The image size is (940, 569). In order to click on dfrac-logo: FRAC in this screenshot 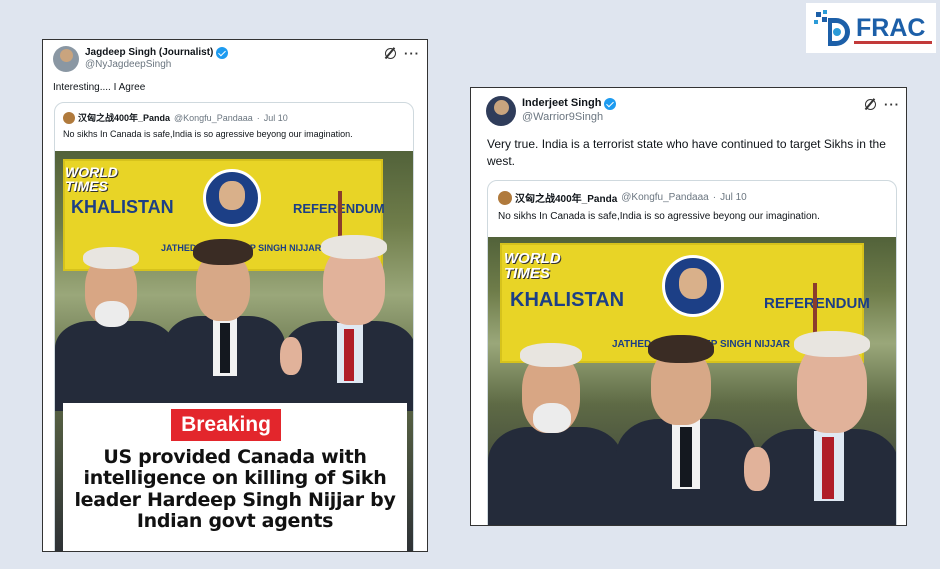, I will do `click(871, 28)`.